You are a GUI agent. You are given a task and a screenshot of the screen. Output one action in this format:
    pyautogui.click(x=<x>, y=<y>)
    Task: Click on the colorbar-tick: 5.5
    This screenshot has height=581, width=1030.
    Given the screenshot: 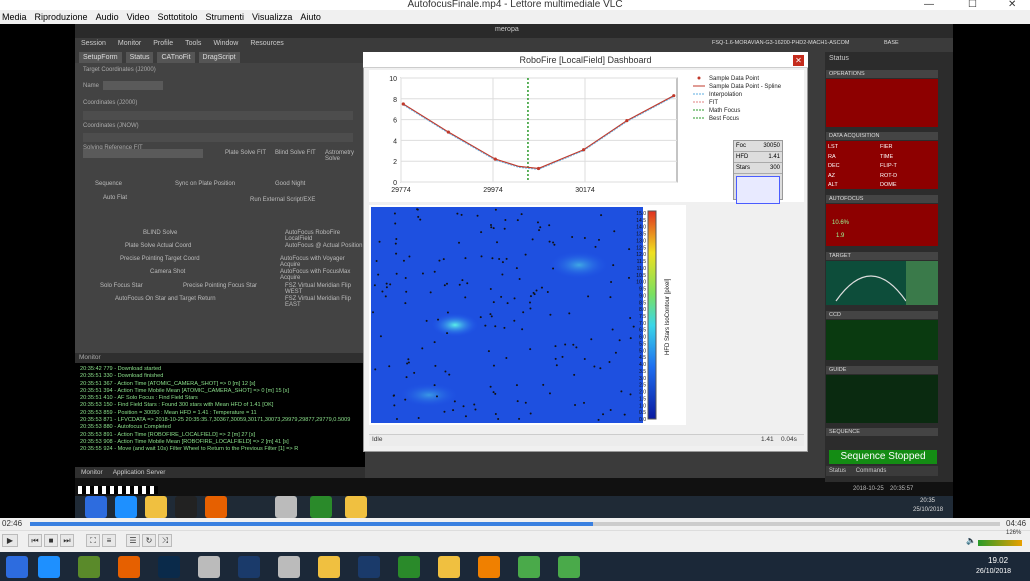 What is the action you would take?
    pyautogui.click(x=642, y=344)
    